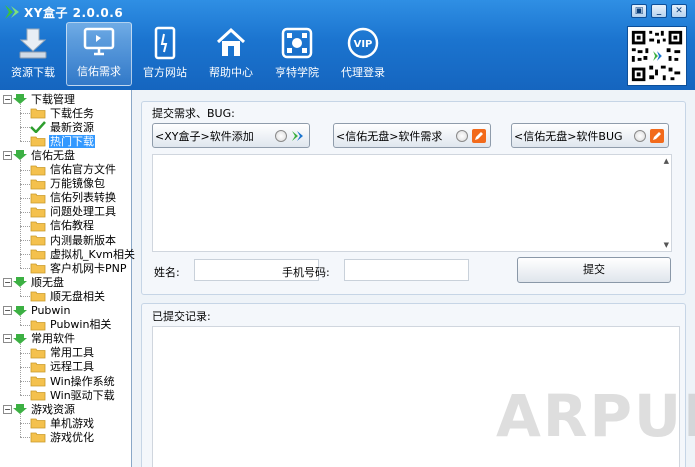 The width and height of the screenshot is (695, 467). What do you see at coordinates (83, 169) in the screenshot?
I see `tree-item-label: 信佑官方文件` at bounding box center [83, 169].